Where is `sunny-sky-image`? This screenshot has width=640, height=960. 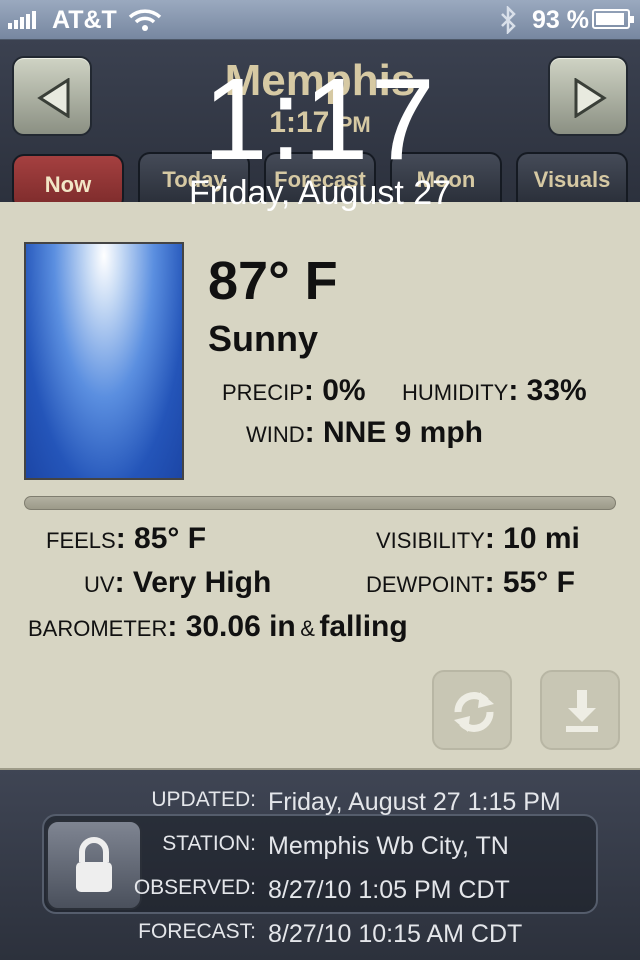 sunny-sky-image is located at coordinates (104, 361).